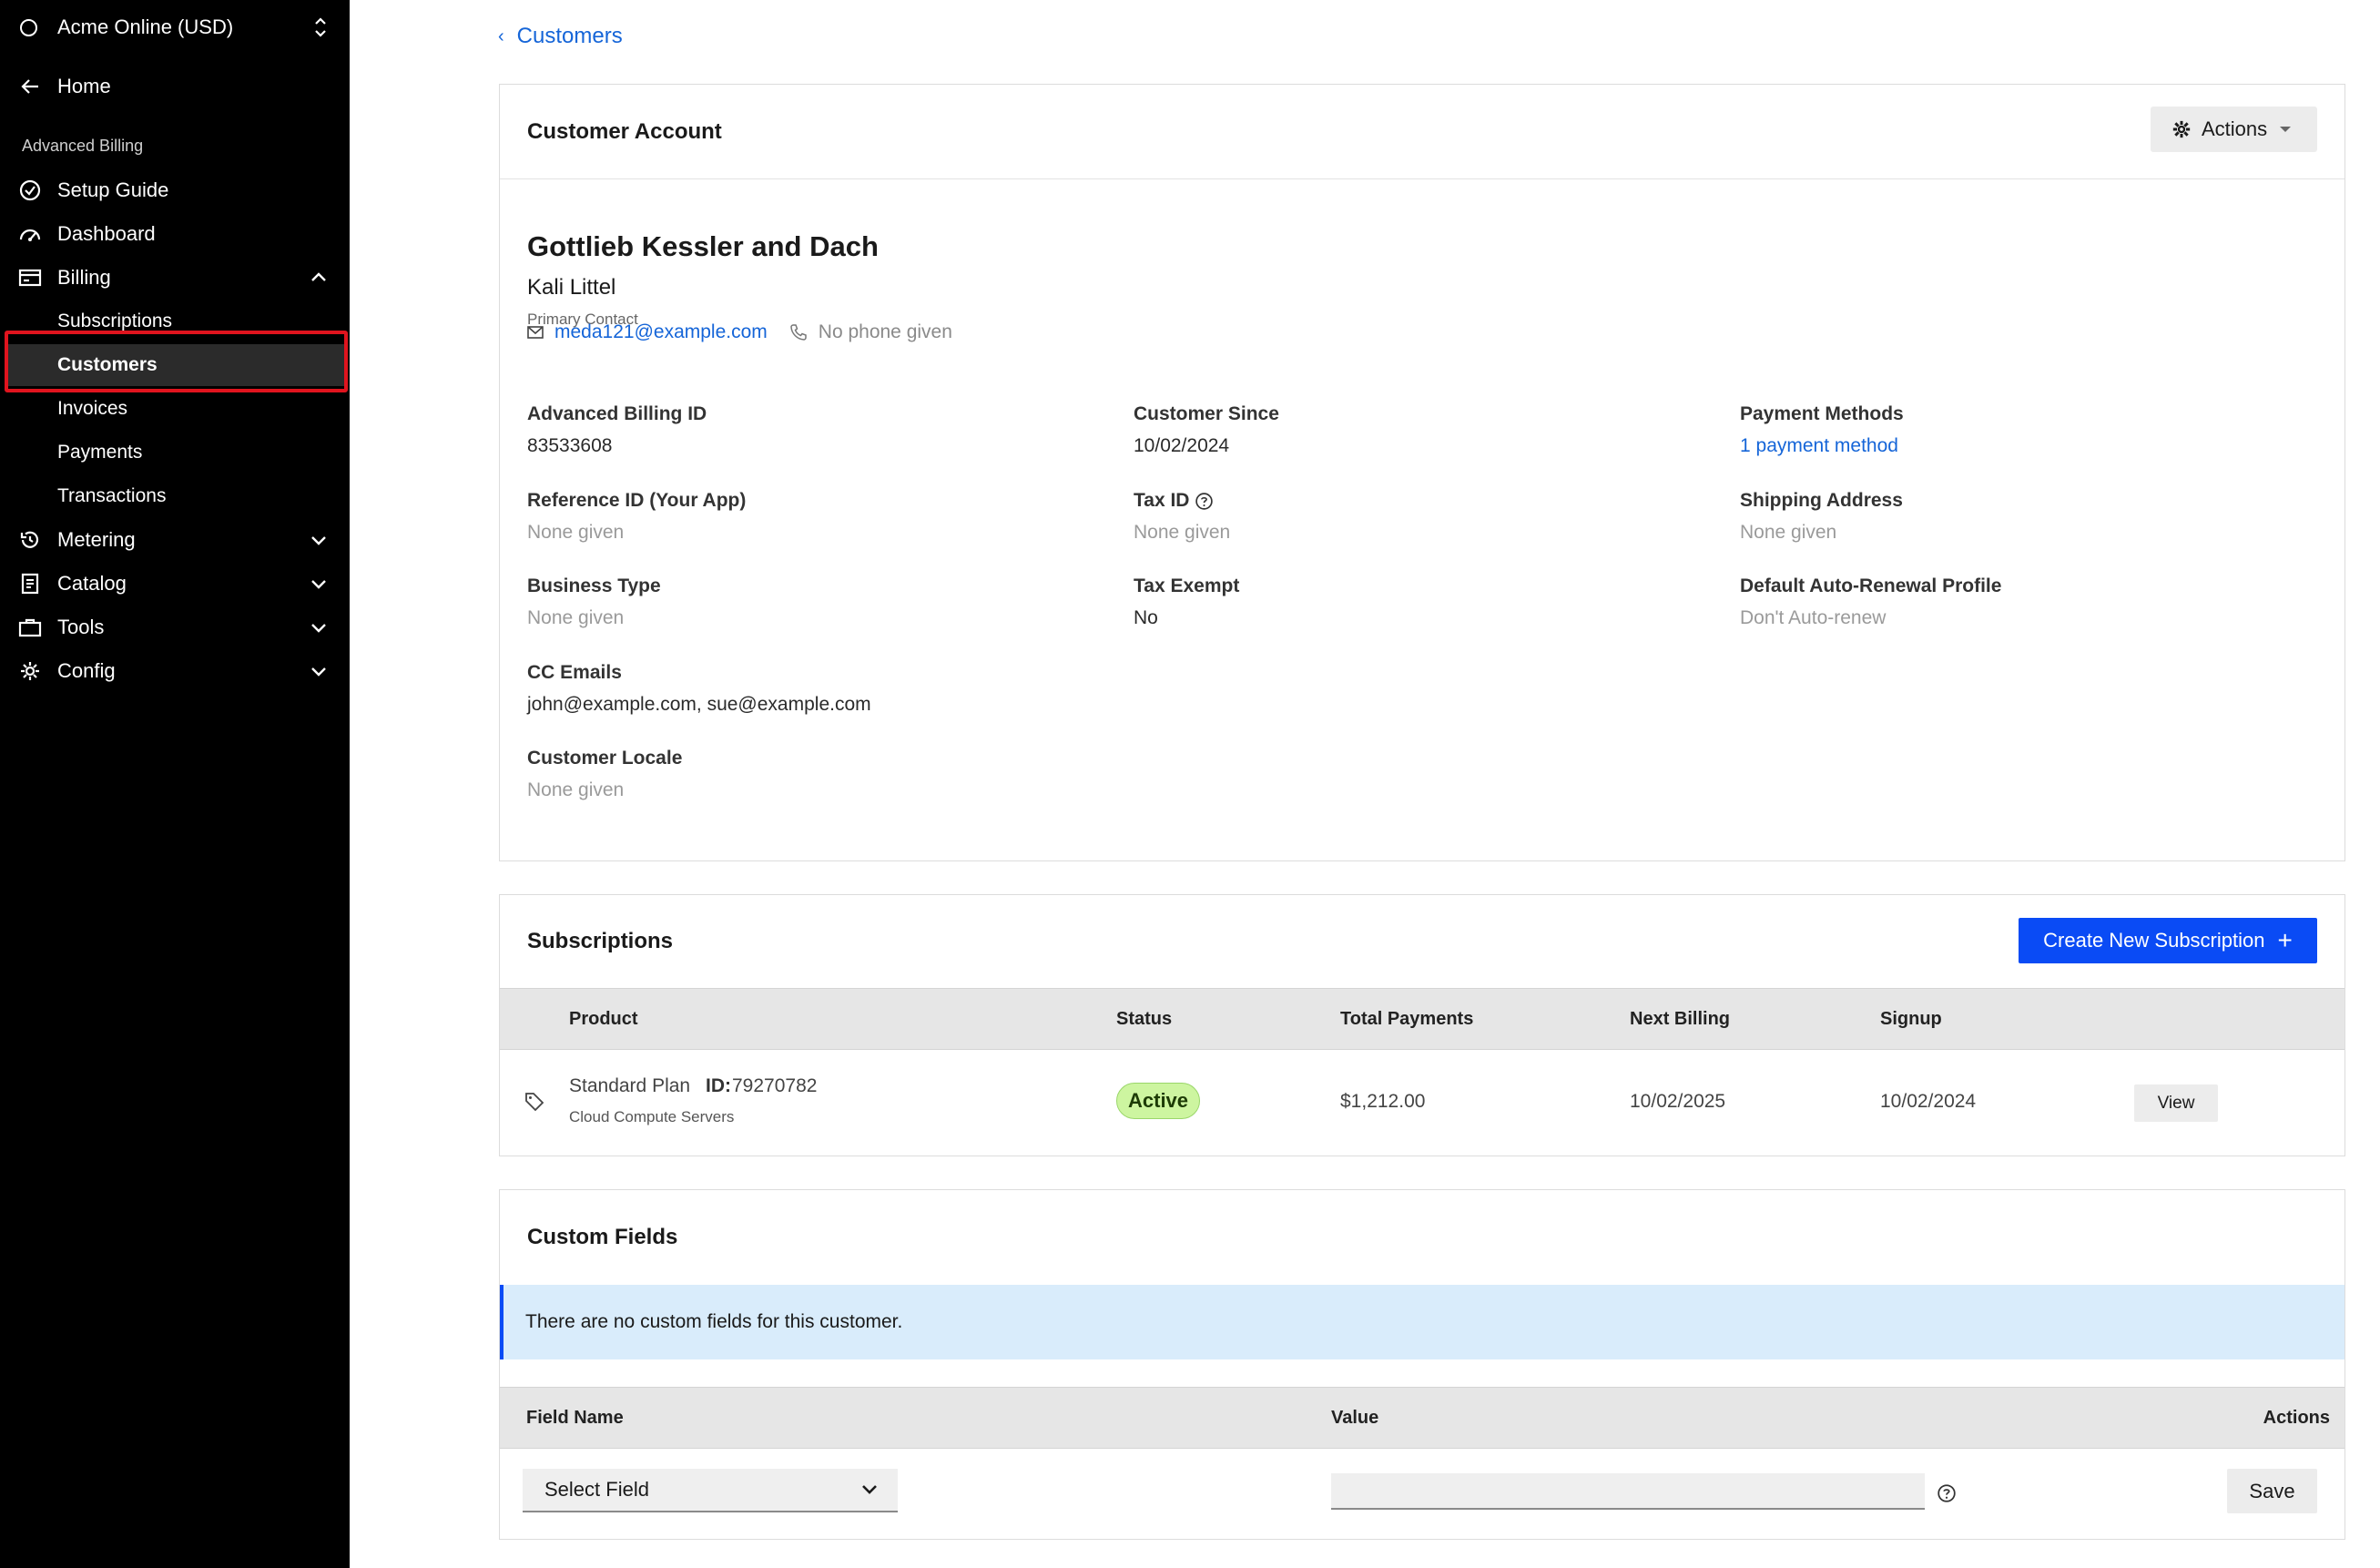  I want to click on field-customer-since: Customer Since 10/02/2024, so click(1207, 430).